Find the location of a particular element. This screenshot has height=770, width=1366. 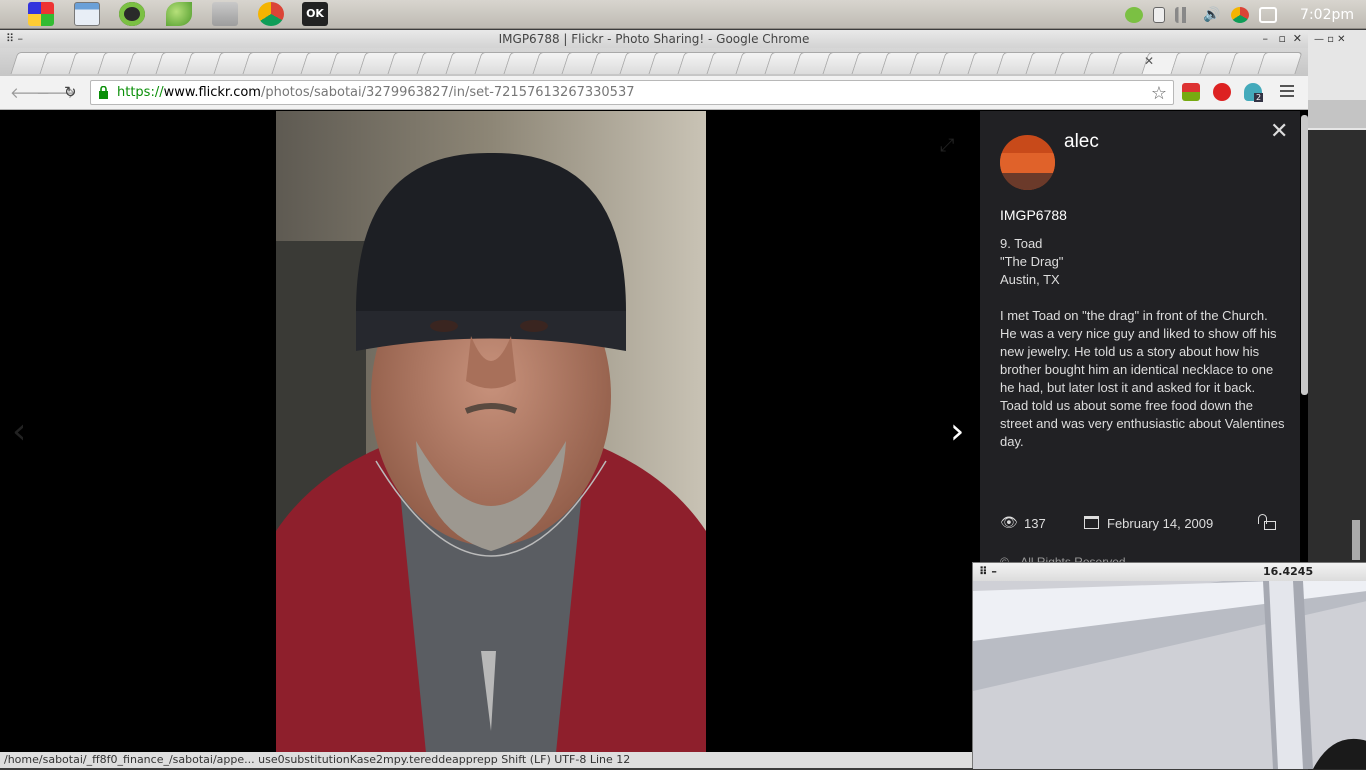

webcam-value: 16.4245 is located at coordinates (1288, 571).